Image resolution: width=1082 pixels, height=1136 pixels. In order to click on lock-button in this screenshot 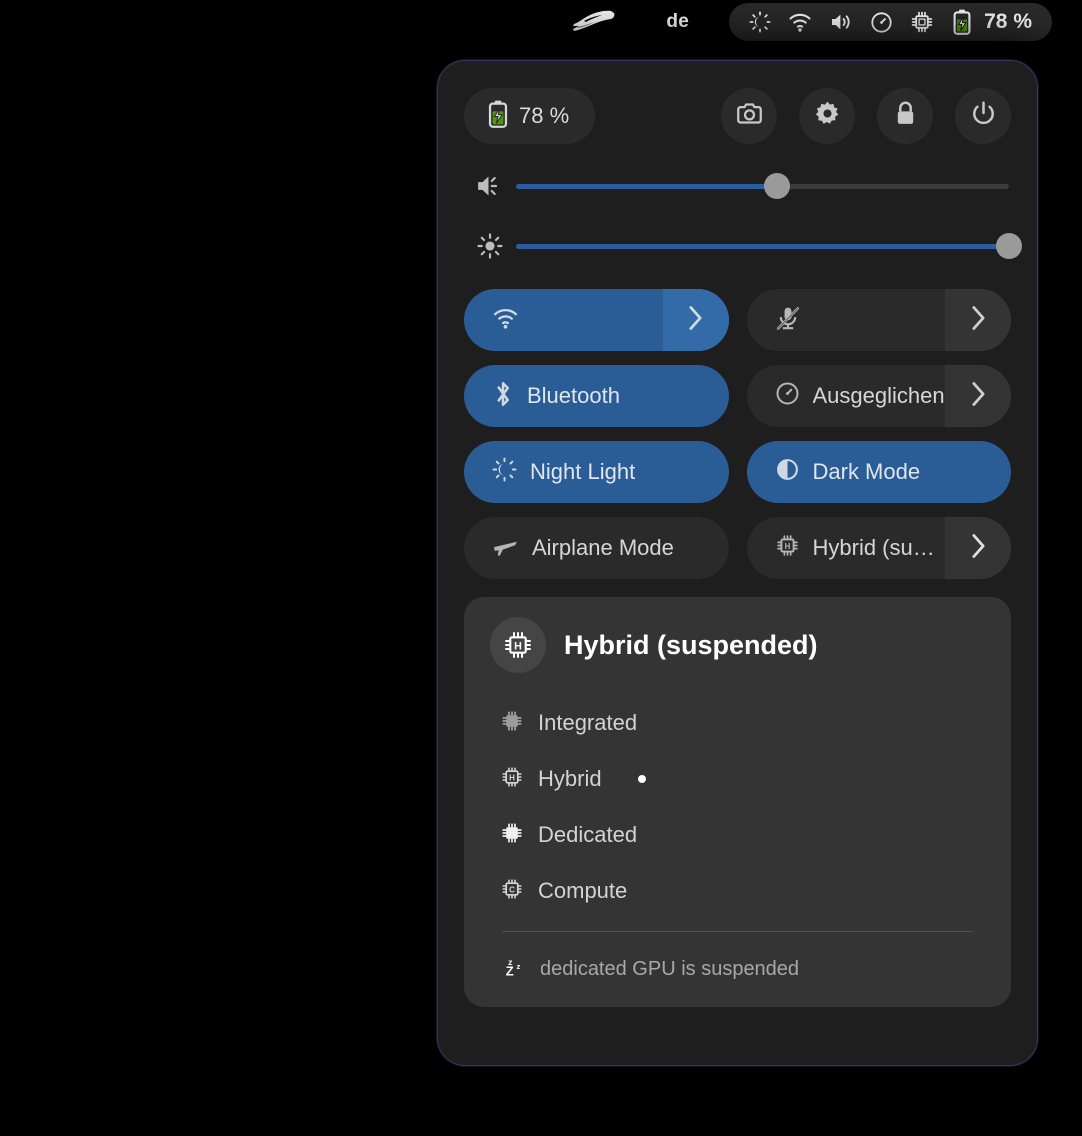, I will do `click(905, 116)`.